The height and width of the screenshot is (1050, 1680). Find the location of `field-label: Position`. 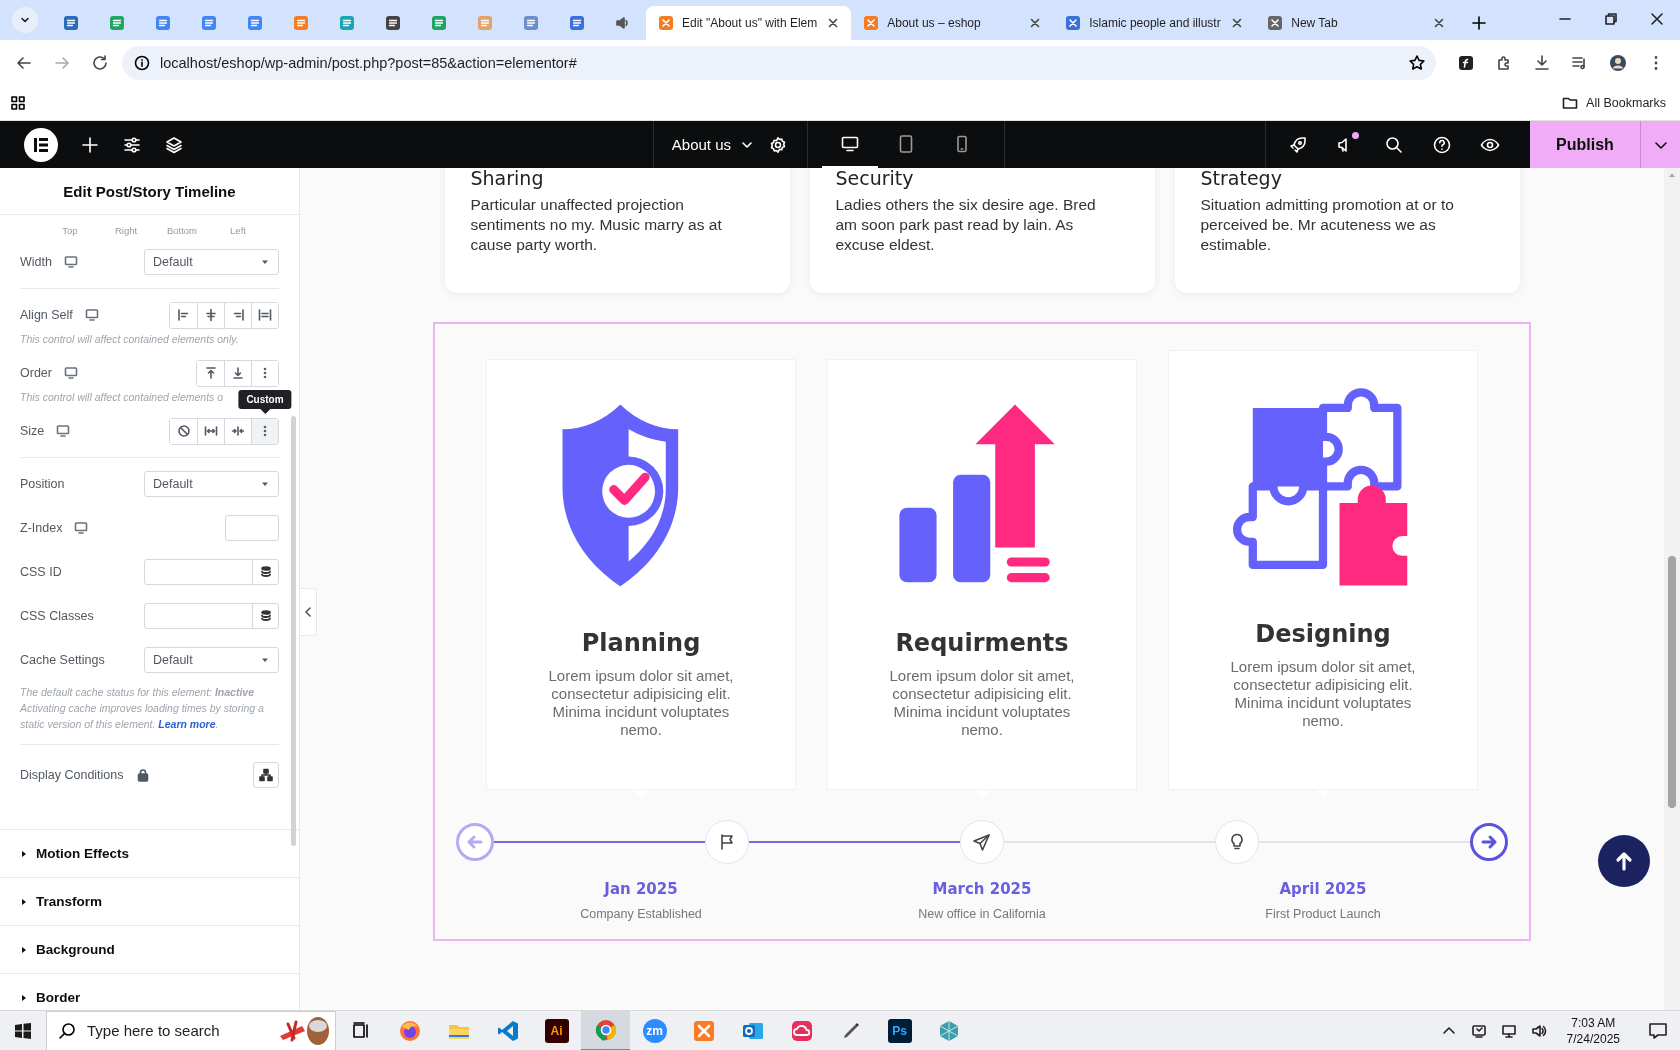

field-label: Position is located at coordinates (42, 484).